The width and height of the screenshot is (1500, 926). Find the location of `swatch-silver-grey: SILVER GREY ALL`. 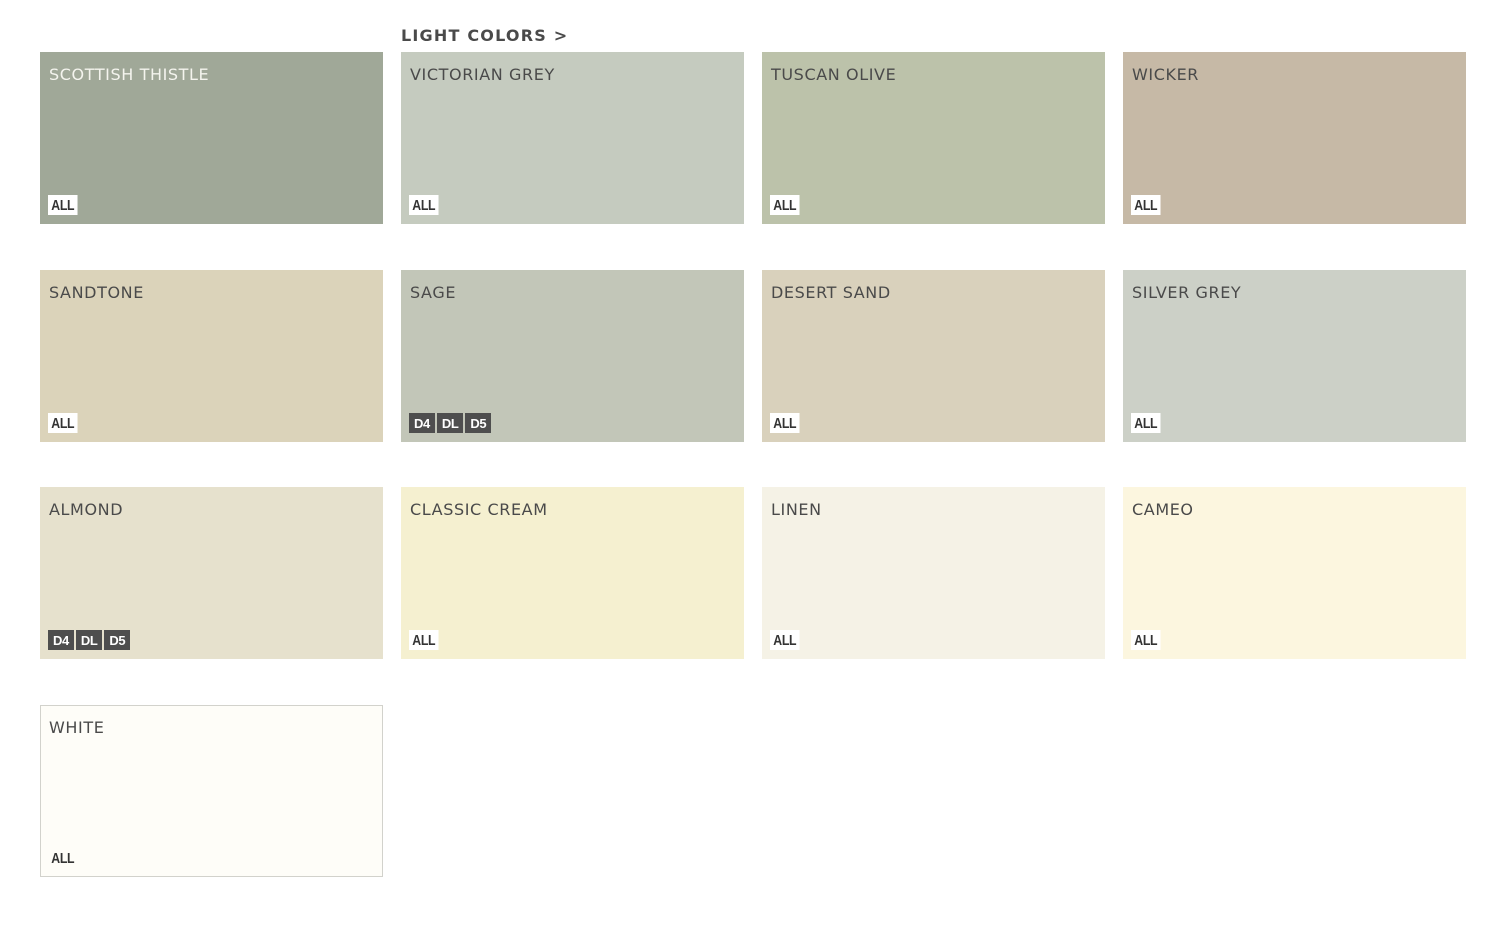

swatch-silver-grey: SILVER GREY ALL is located at coordinates (1294, 355).